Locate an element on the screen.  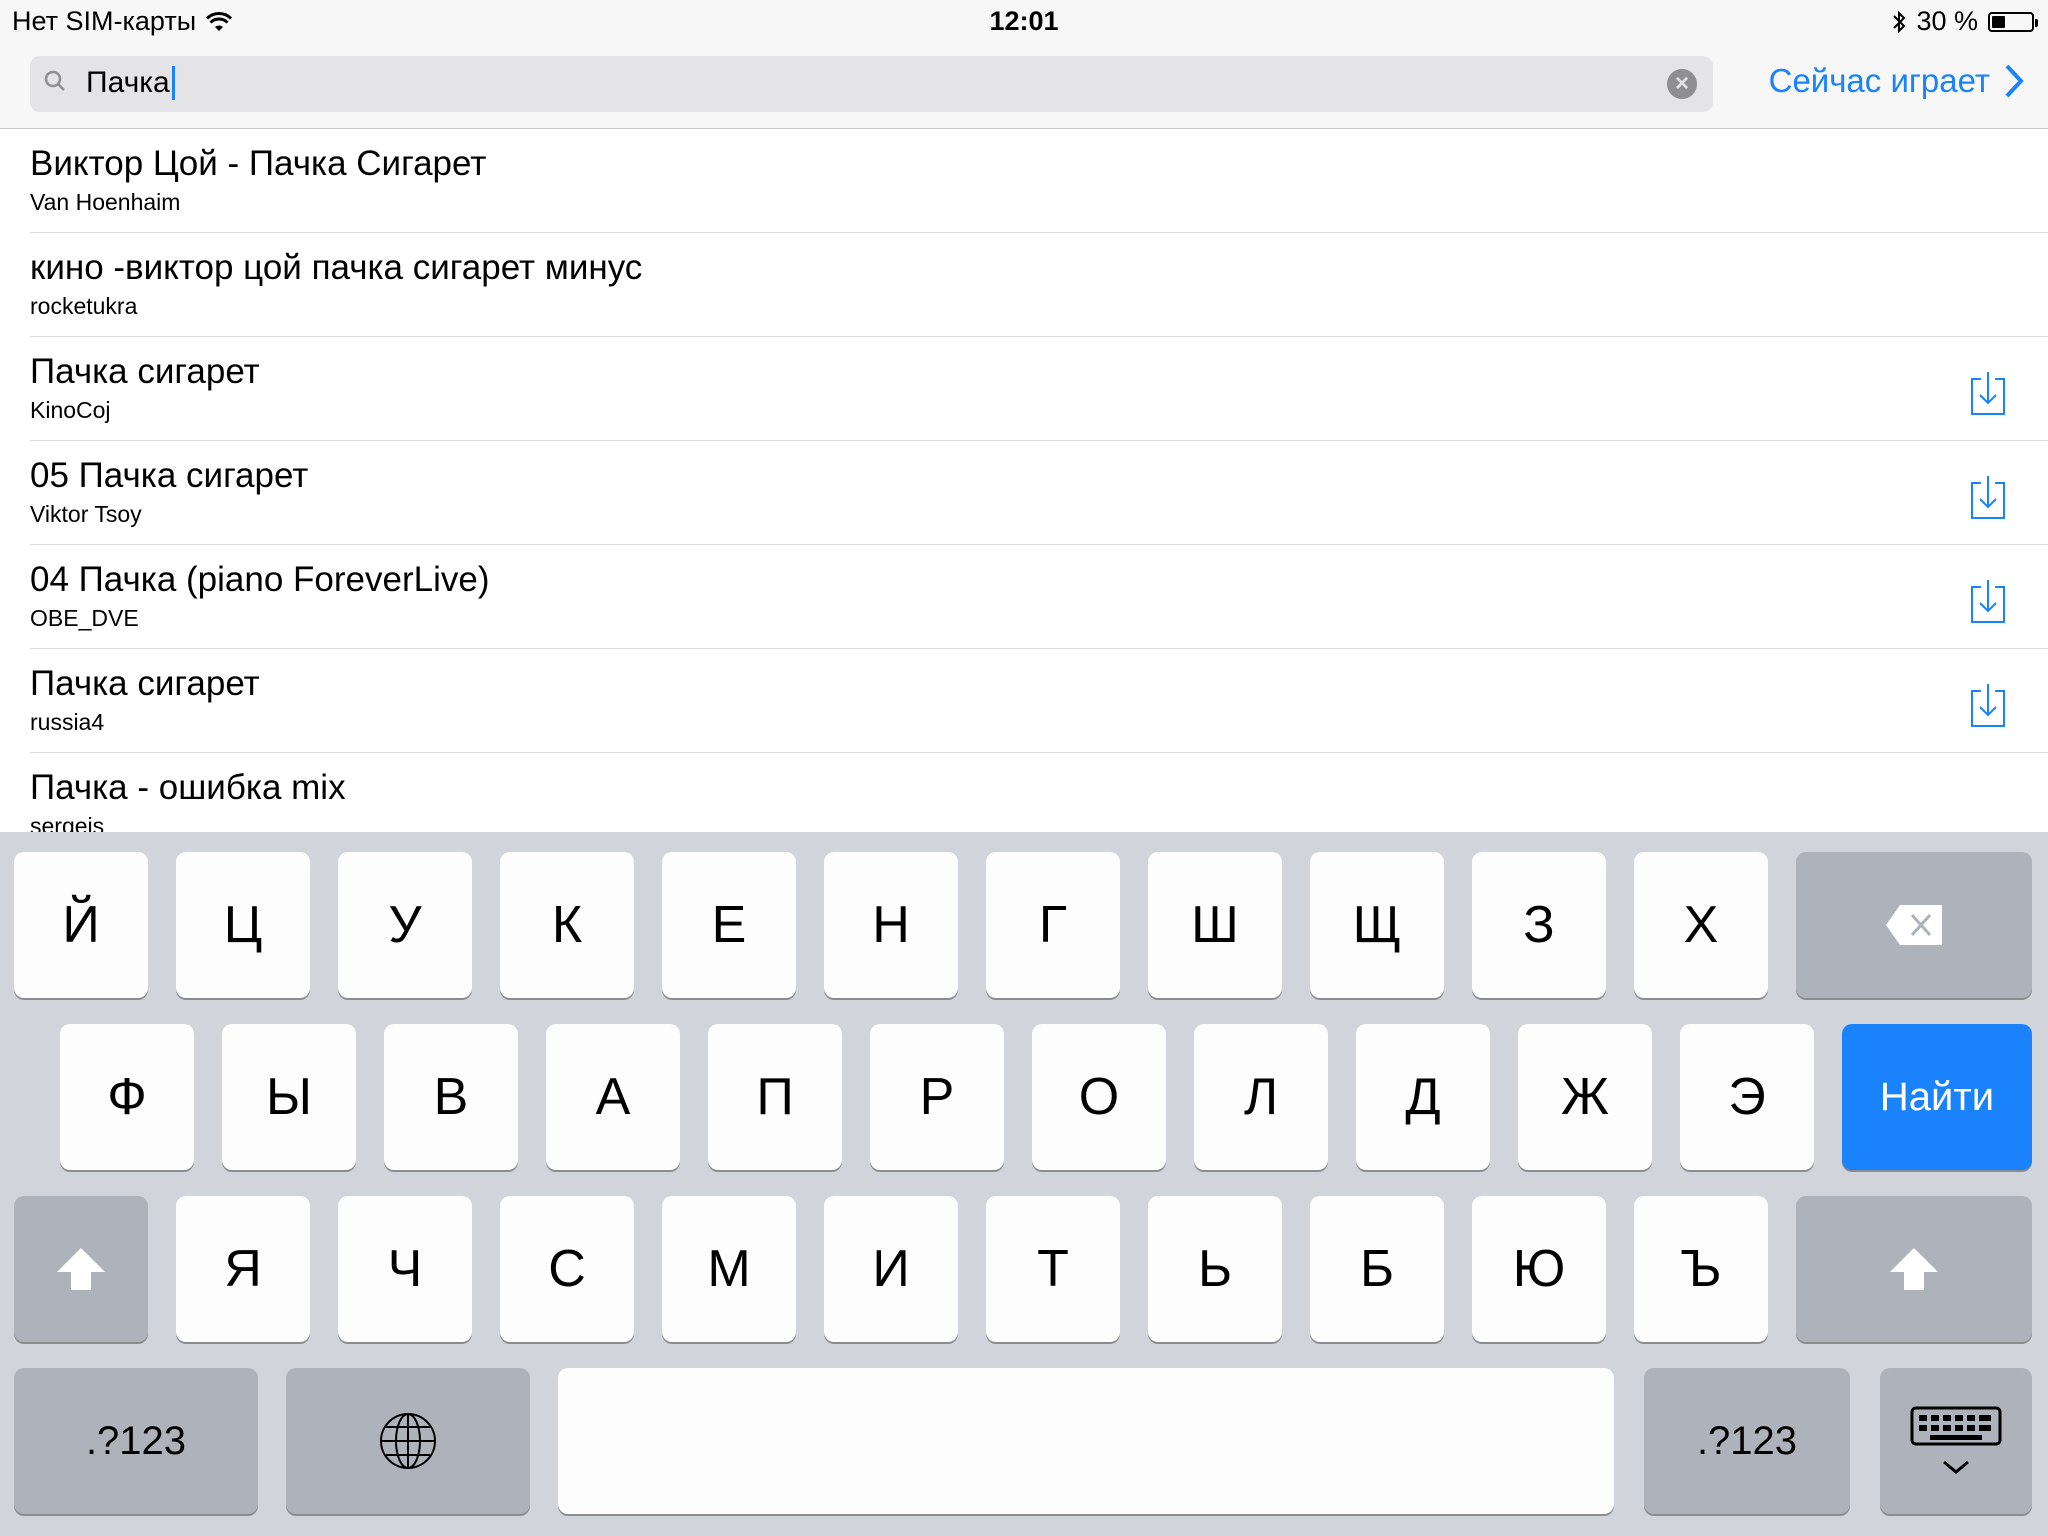
key-letter: С is located at coordinates (567, 1269).